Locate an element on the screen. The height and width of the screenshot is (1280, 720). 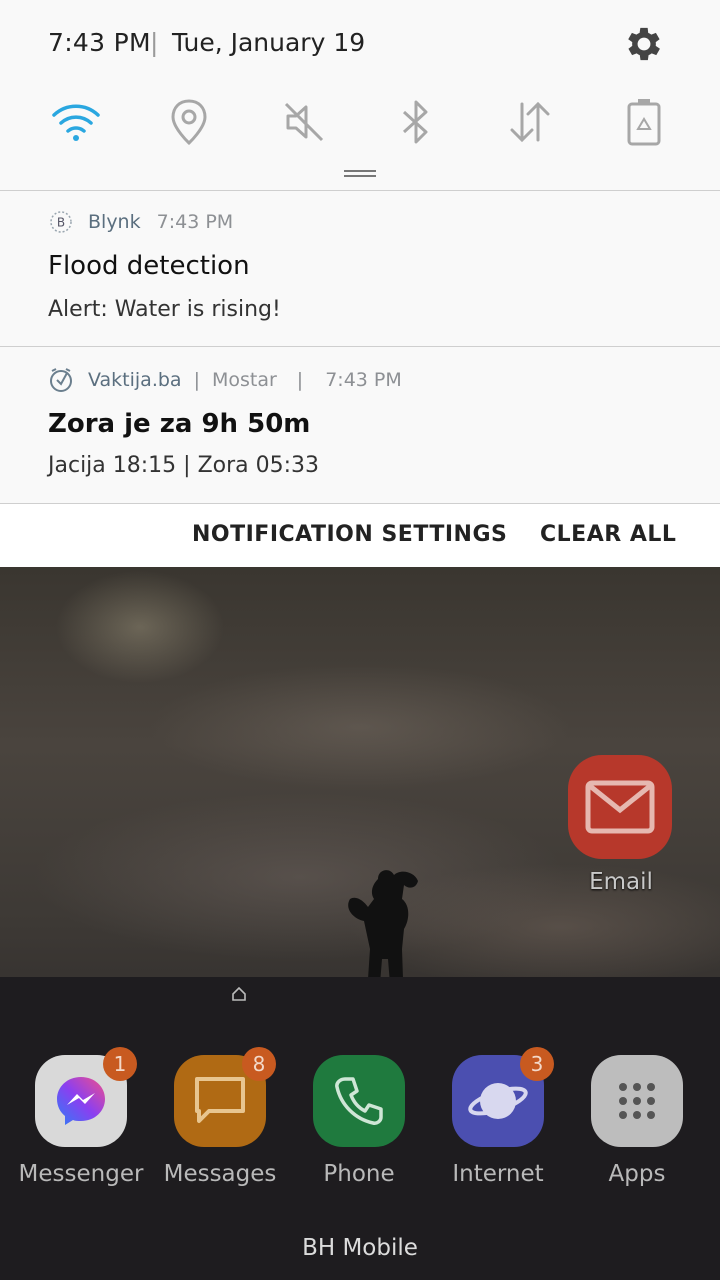
email-app: Email is located at coordinates (621, 825).